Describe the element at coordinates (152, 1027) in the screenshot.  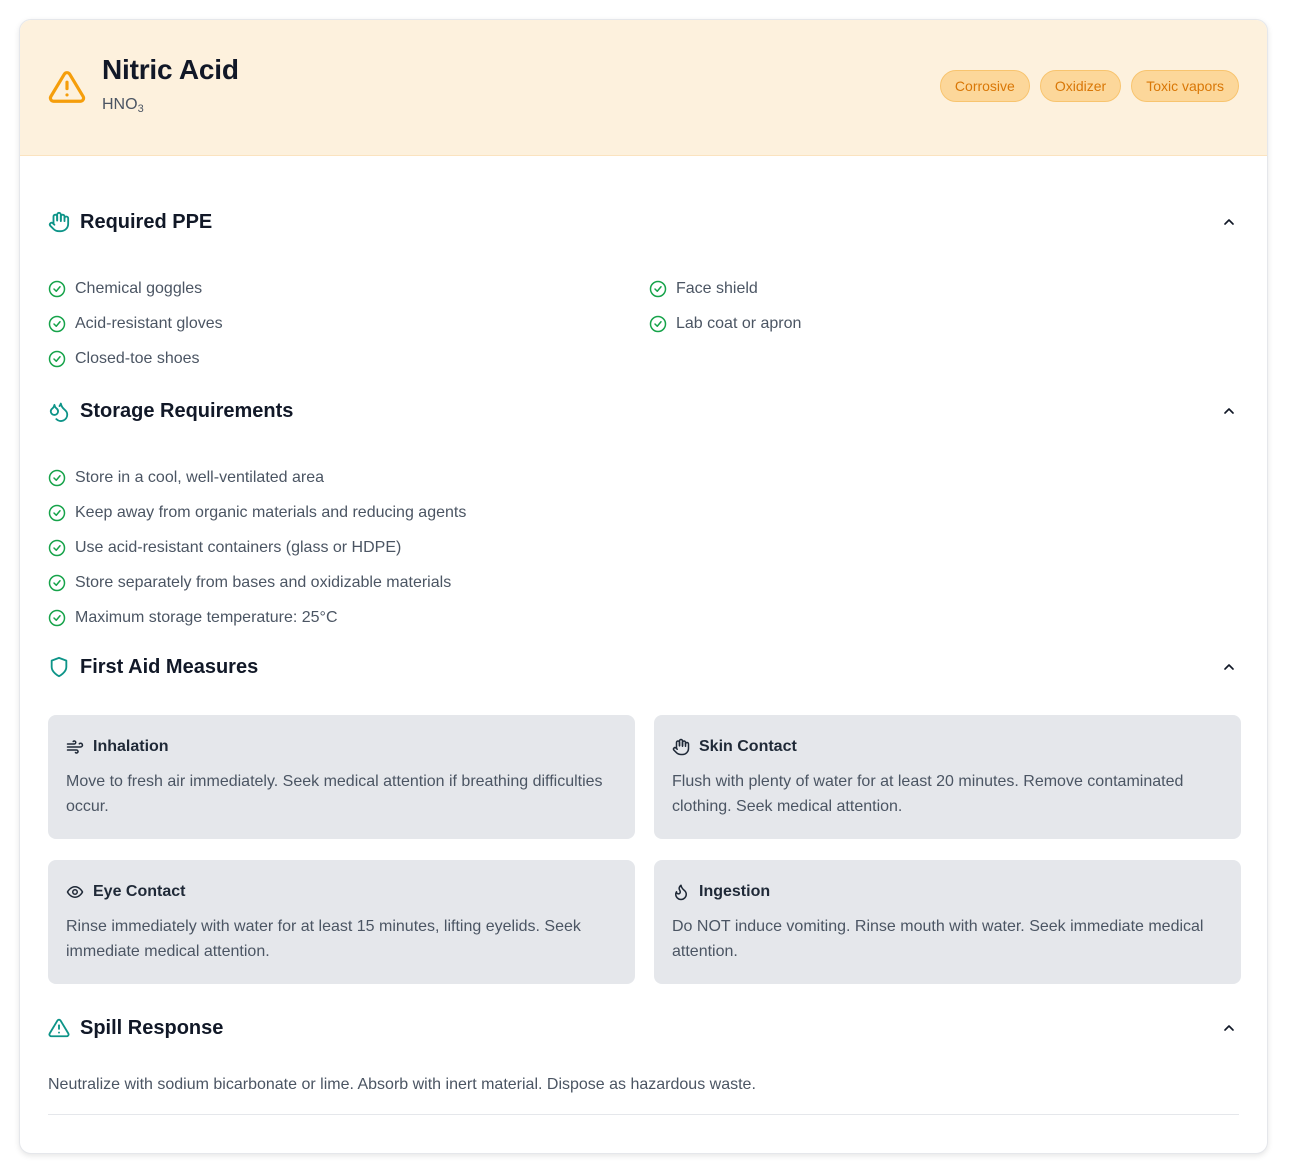
I see `section-title-spill: Spill Response` at that location.